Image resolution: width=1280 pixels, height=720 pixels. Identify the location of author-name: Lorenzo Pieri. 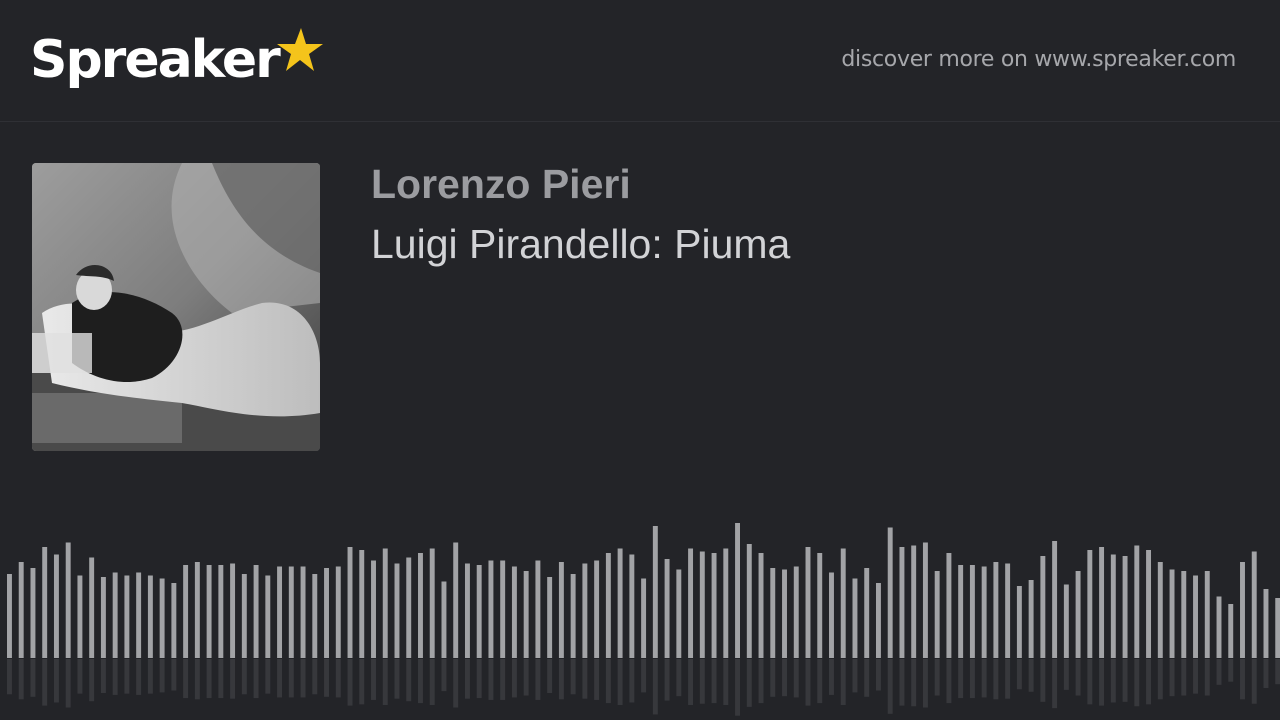
(501, 184).